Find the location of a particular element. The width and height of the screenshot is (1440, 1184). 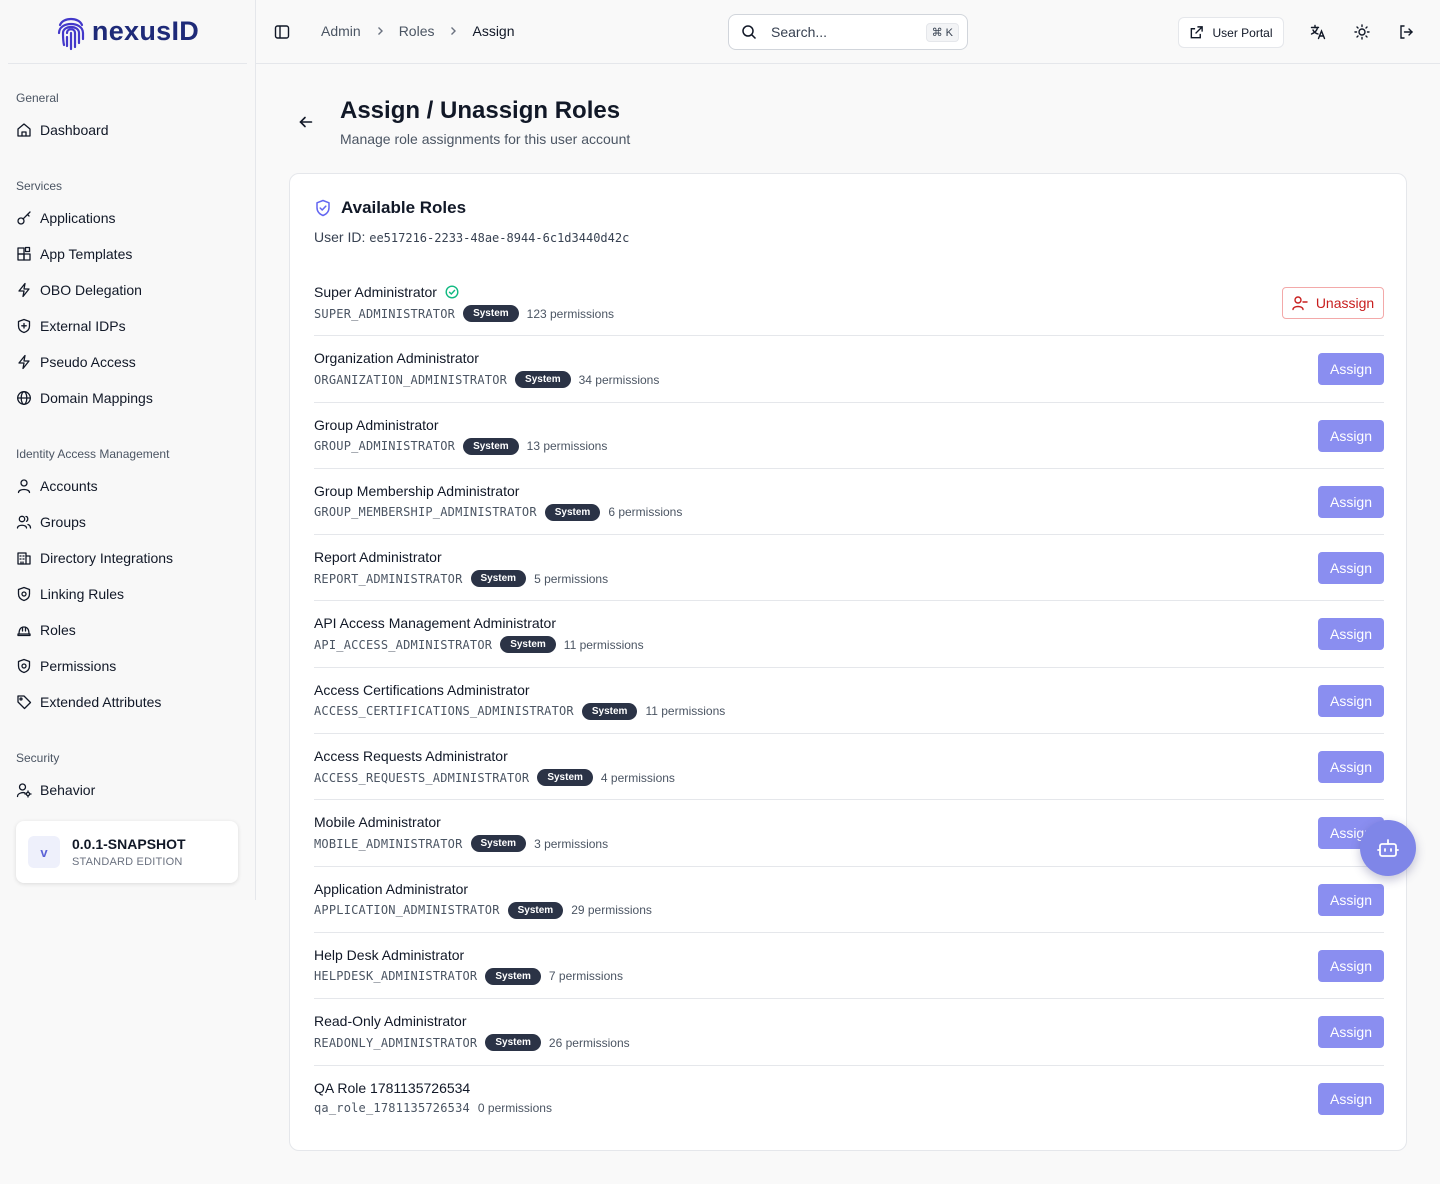

role-name-wrap: Access Certifications Administrator is located at coordinates (422, 690).